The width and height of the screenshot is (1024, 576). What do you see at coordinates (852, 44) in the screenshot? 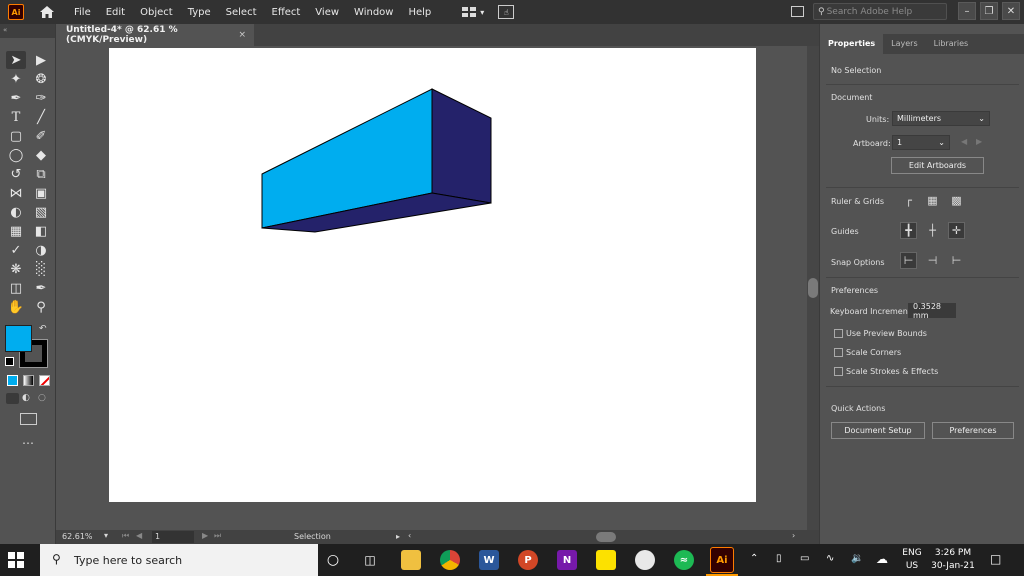
I see `tab-properties: Properties` at bounding box center [852, 44].